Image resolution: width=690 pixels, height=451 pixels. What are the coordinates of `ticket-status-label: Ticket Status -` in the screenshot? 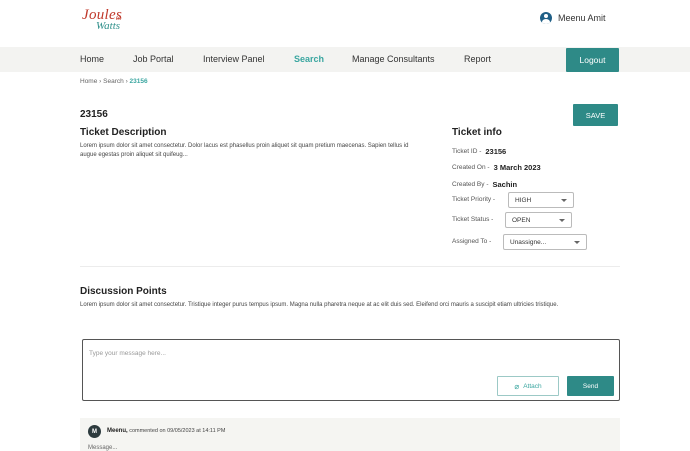 It's located at (473, 219).